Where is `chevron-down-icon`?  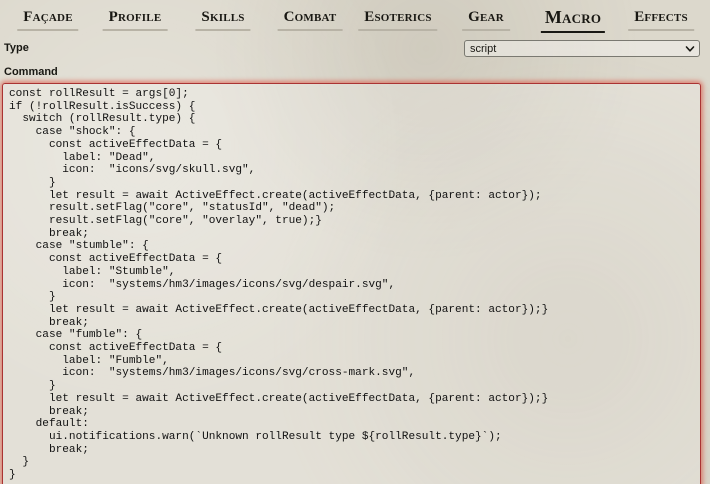
chevron-down-icon is located at coordinates (690, 49).